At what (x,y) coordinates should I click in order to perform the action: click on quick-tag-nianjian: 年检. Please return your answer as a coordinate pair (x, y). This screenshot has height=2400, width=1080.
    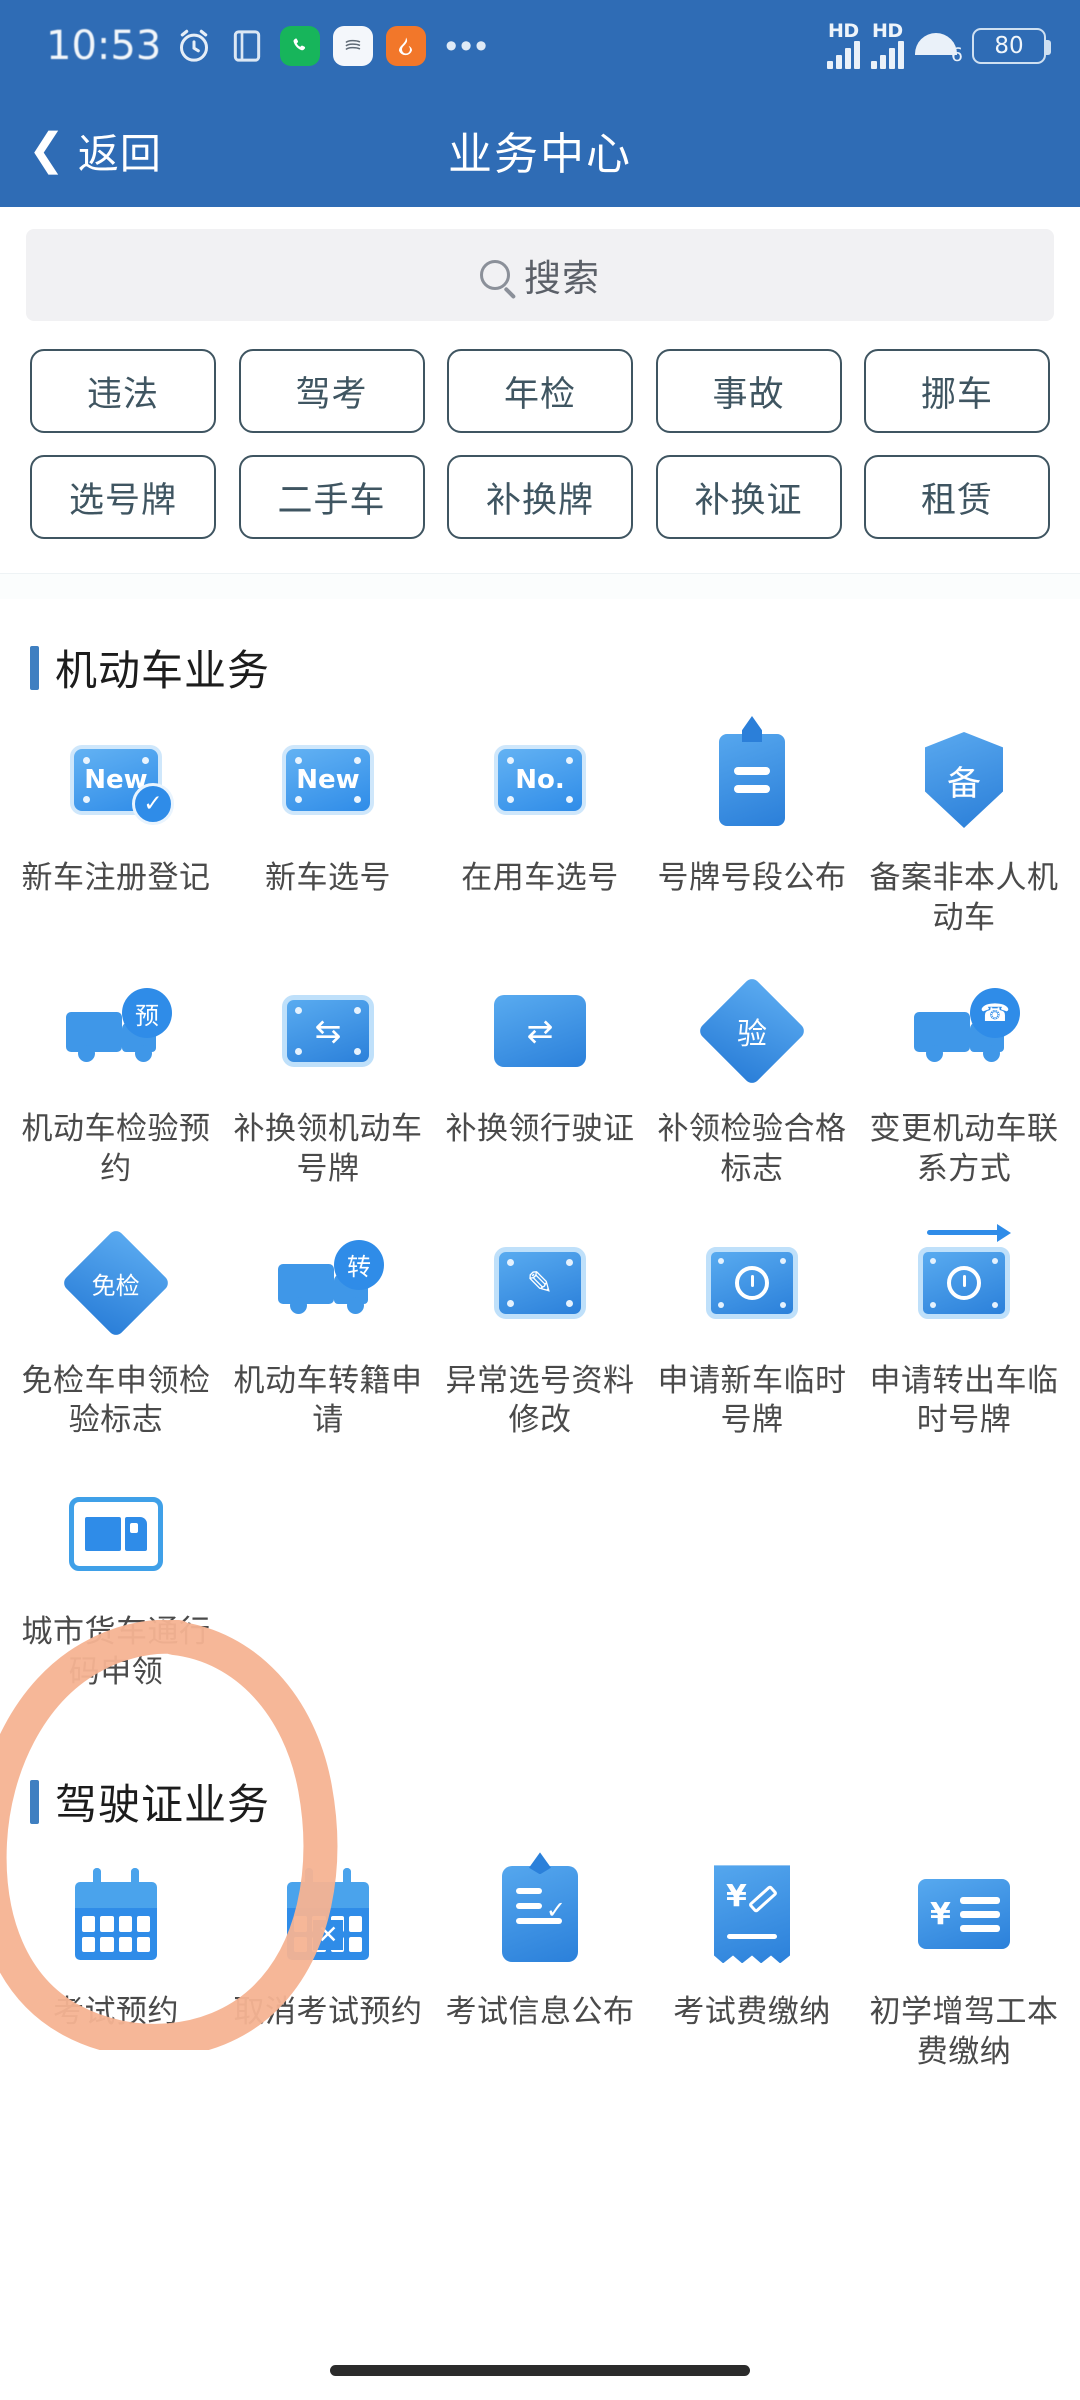
    Looking at the image, I should click on (540, 391).